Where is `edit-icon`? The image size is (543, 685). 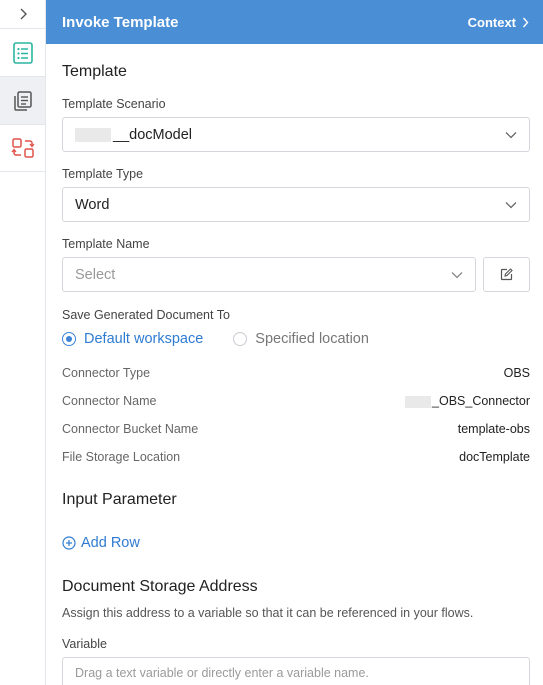
edit-icon is located at coordinates (506, 274).